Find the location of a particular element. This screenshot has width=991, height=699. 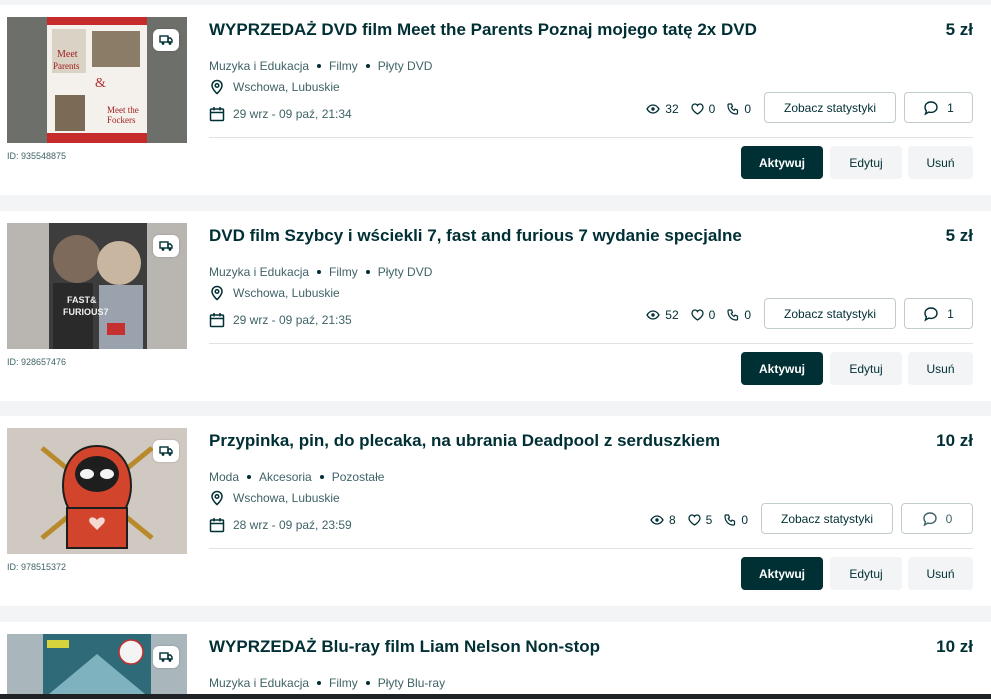

listing-dates: 28 wrz - 09 paź, 23:59 is located at coordinates (280, 525).